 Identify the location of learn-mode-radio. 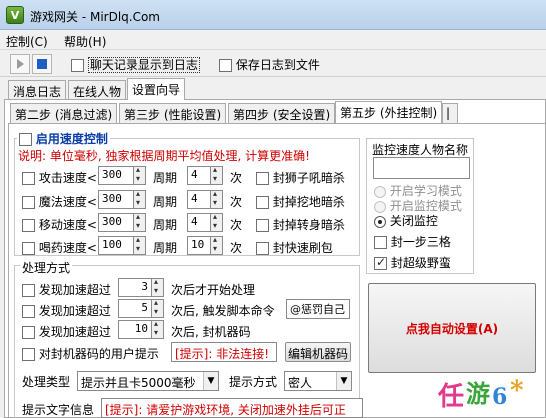
(380, 191).